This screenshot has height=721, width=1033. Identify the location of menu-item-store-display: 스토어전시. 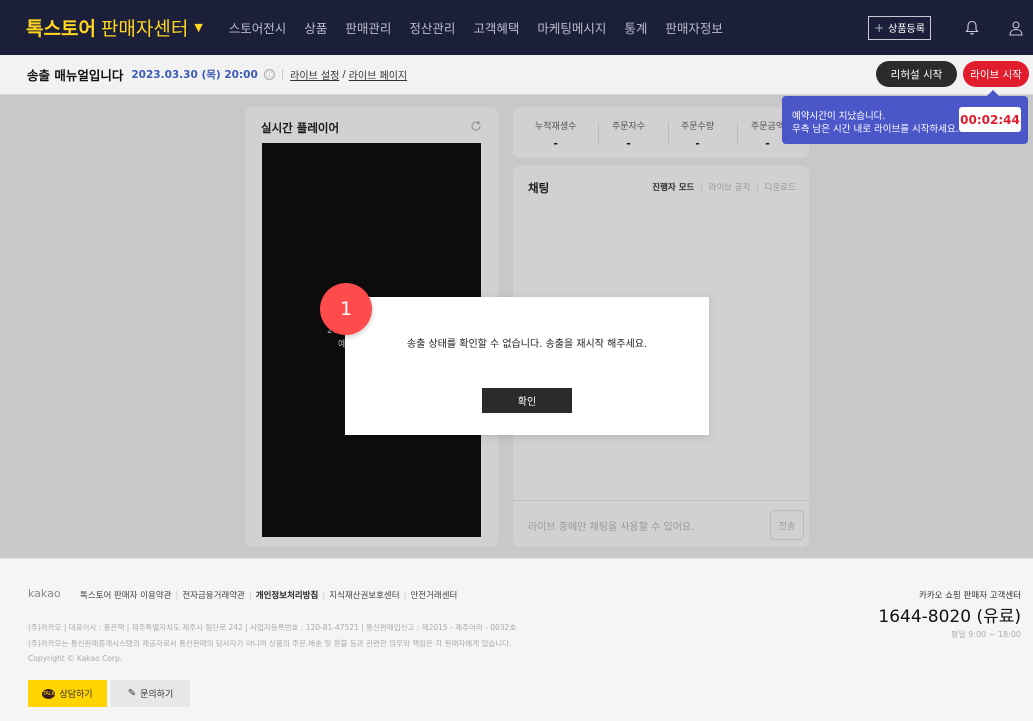
(258, 27).